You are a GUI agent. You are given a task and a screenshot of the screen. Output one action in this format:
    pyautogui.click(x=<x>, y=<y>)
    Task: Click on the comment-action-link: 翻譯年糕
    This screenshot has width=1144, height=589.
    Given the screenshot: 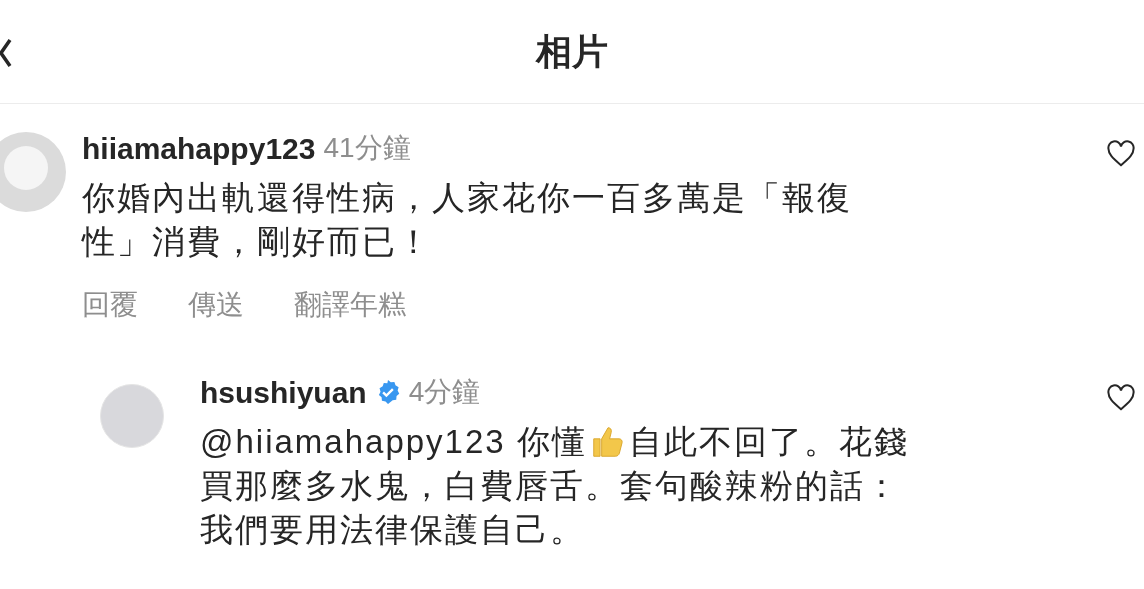 What is the action you would take?
    pyautogui.click(x=350, y=305)
    